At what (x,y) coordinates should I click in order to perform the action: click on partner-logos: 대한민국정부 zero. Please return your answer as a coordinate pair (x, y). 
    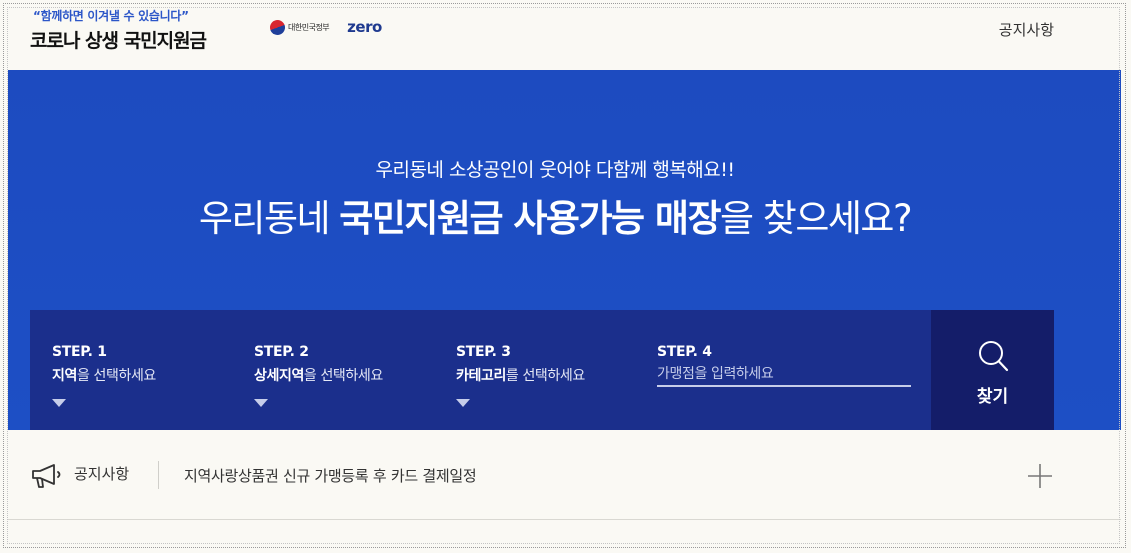
    Looking at the image, I should click on (324, 27).